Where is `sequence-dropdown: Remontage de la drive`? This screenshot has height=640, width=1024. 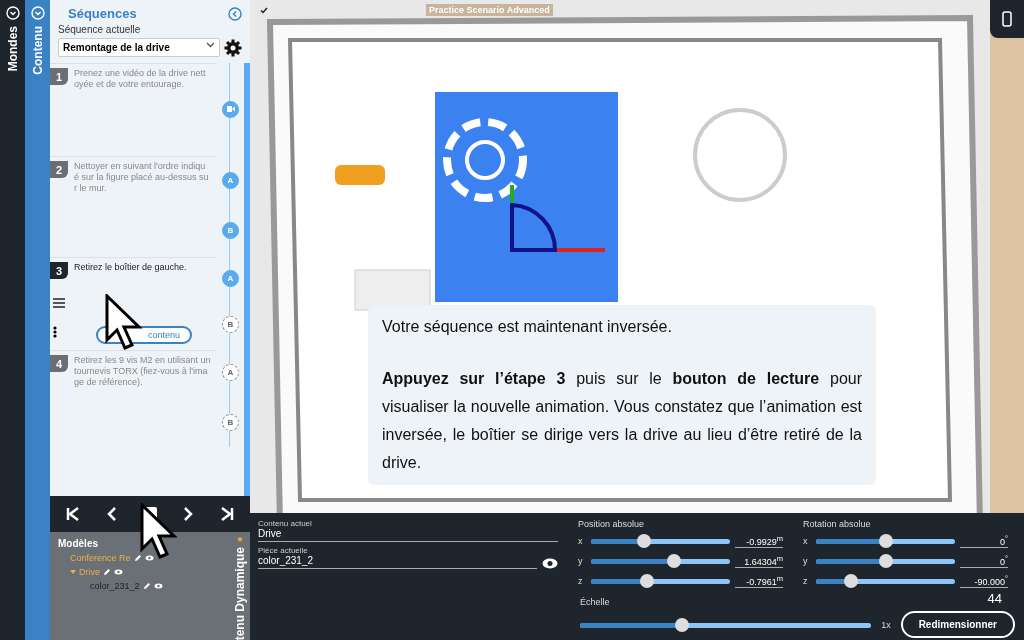 sequence-dropdown: Remontage de la drive is located at coordinates (139, 47).